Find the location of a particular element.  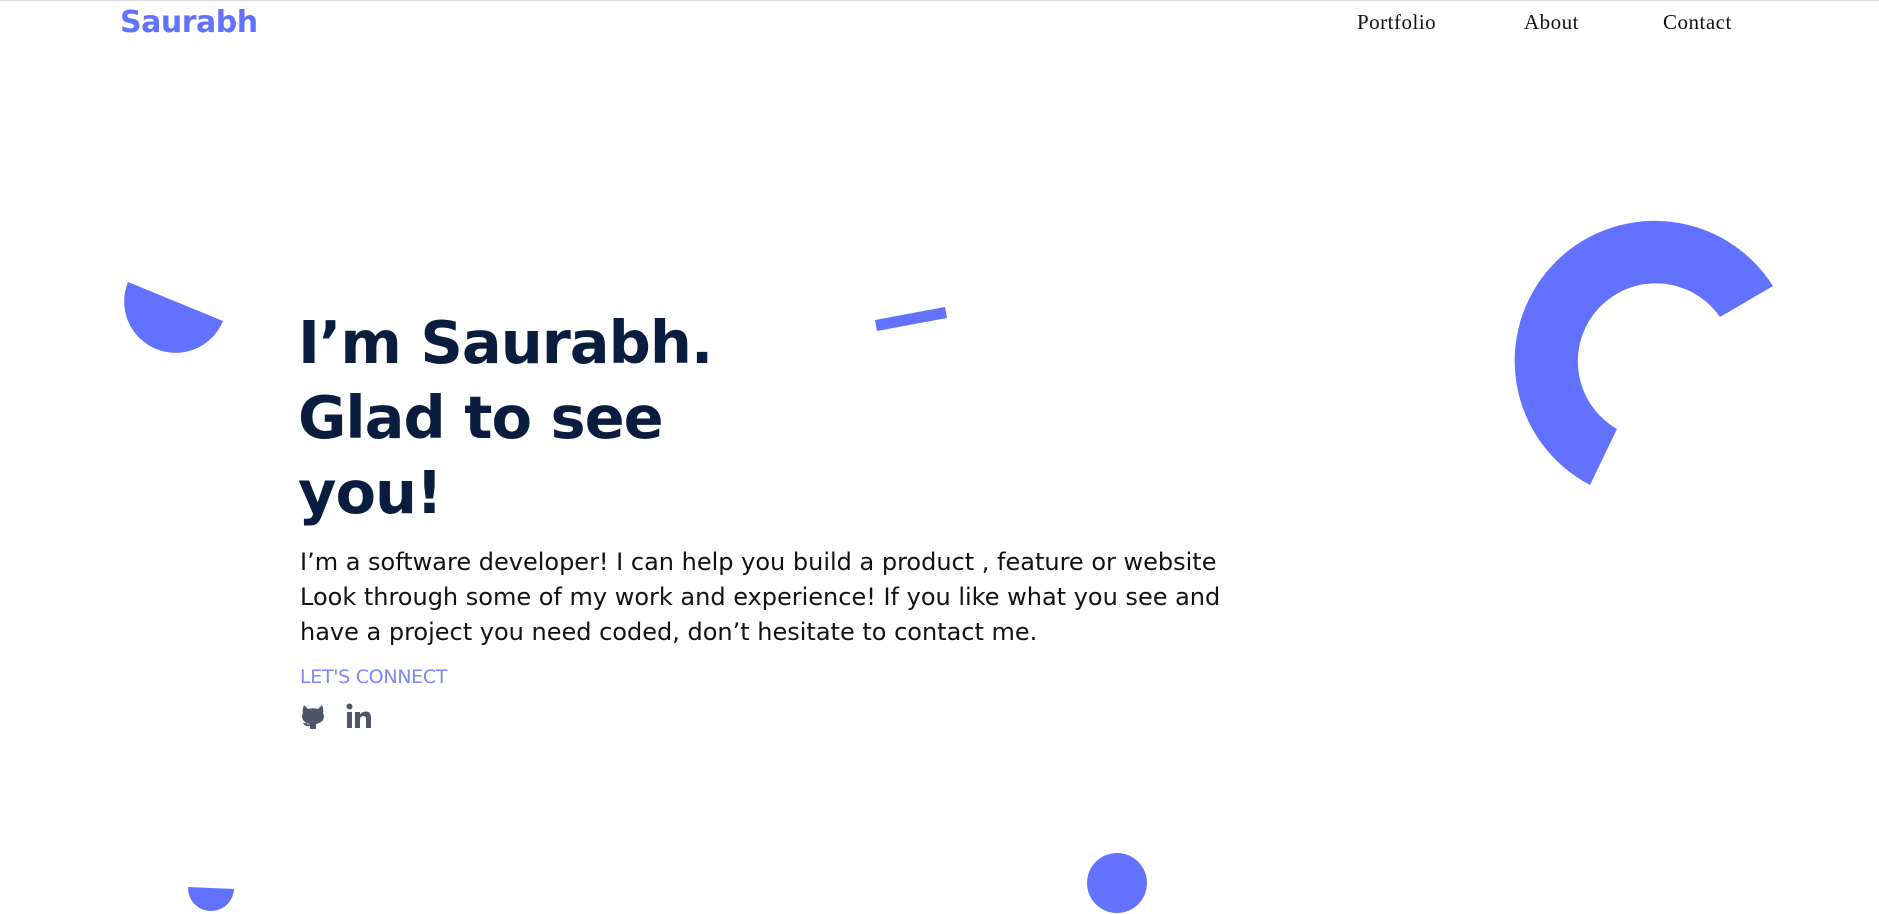

ring-arc-shape is located at coordinates (1643, 353).